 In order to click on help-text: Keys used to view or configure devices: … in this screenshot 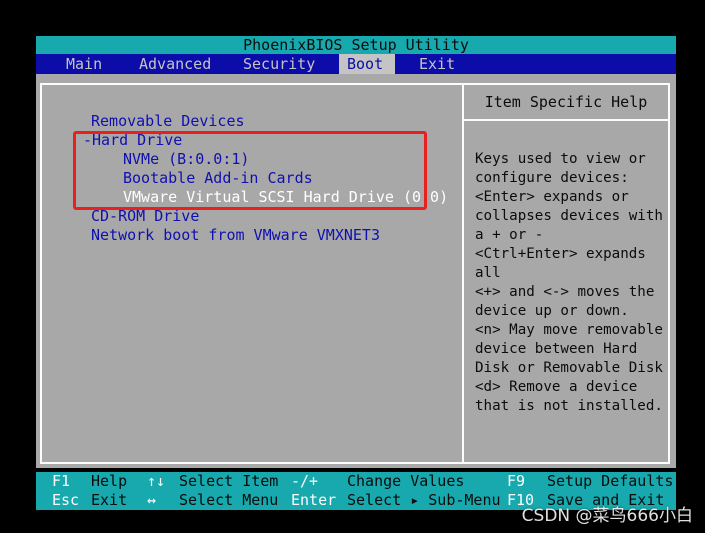, I will do `click(570, 283)`.